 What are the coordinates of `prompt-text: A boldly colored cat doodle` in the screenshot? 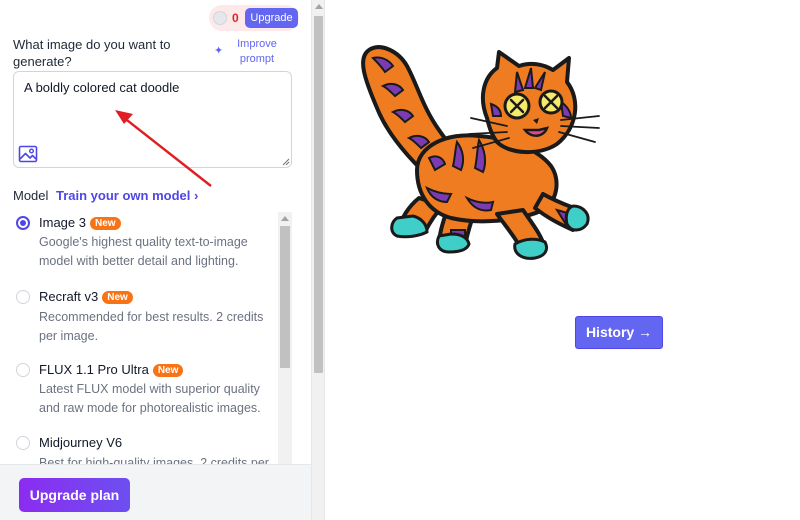 It's located at (102, 87).